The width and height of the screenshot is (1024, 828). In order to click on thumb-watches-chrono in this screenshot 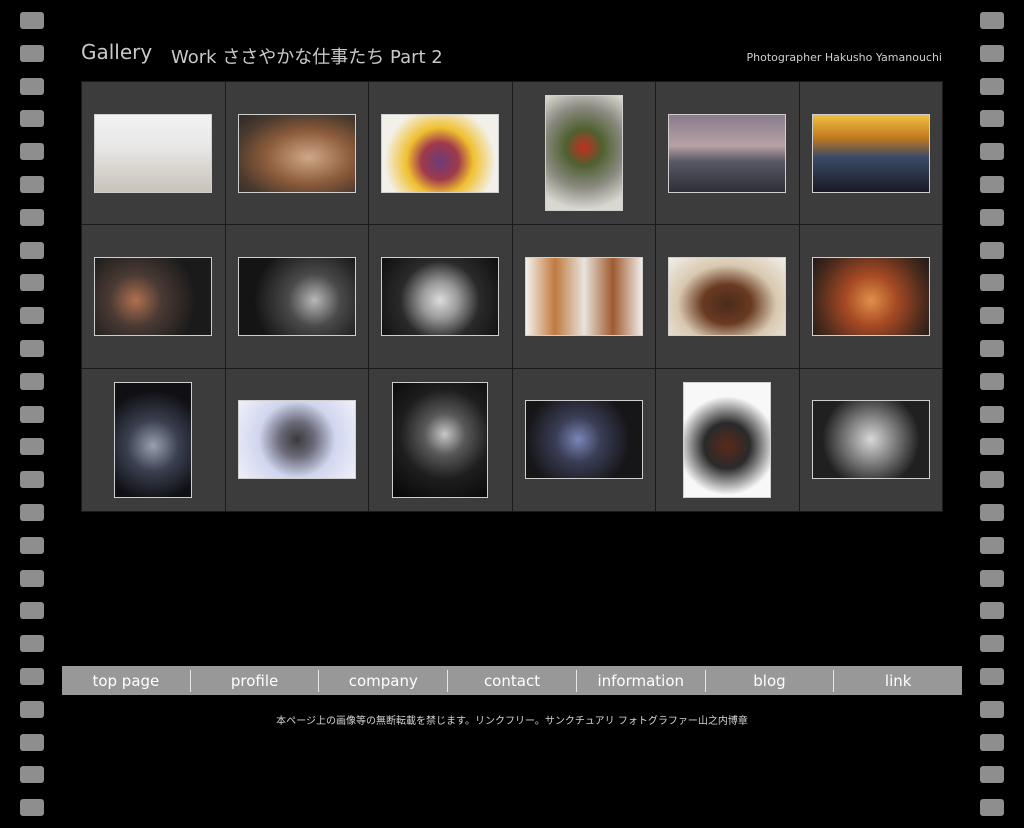, I will do `click(296, 296)`.